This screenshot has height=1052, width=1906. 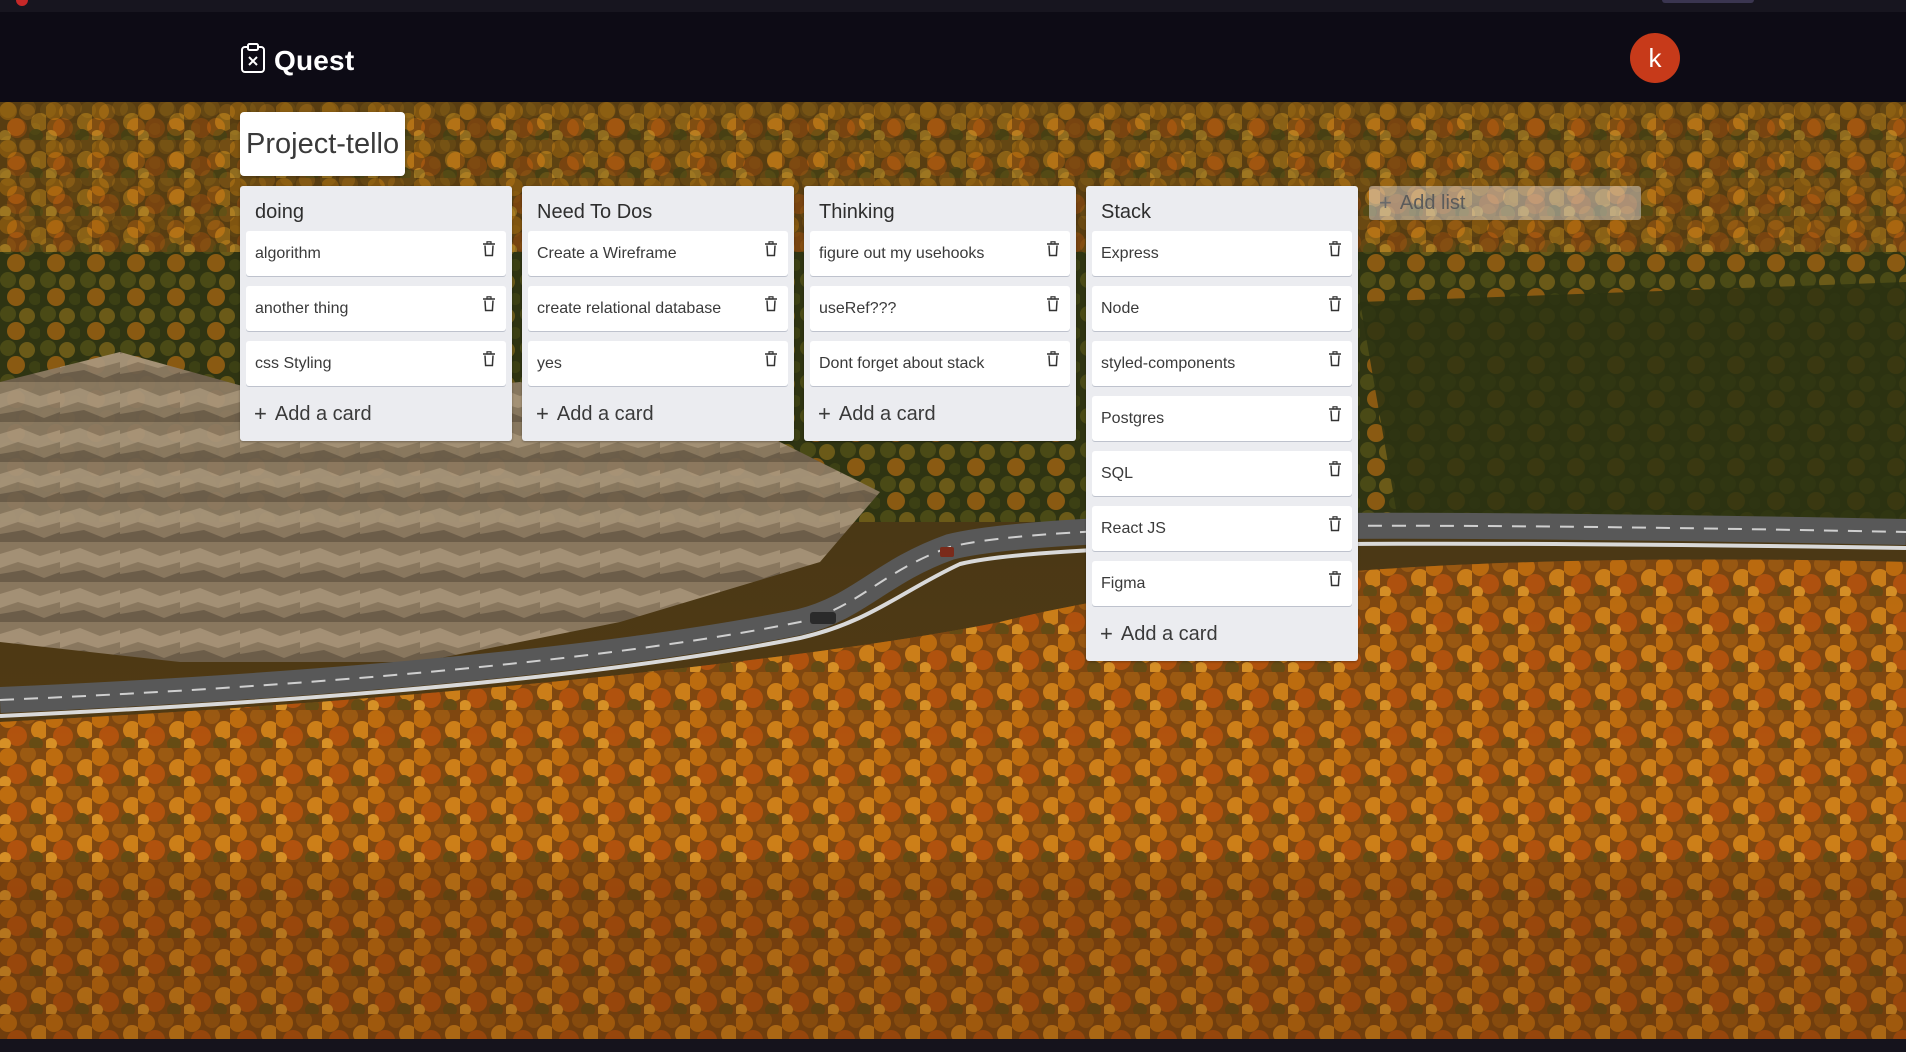 What do you see at coordinates (953, 6) in the screenshot?
I see `browser-top-strip` at bounding box center [953, 6].